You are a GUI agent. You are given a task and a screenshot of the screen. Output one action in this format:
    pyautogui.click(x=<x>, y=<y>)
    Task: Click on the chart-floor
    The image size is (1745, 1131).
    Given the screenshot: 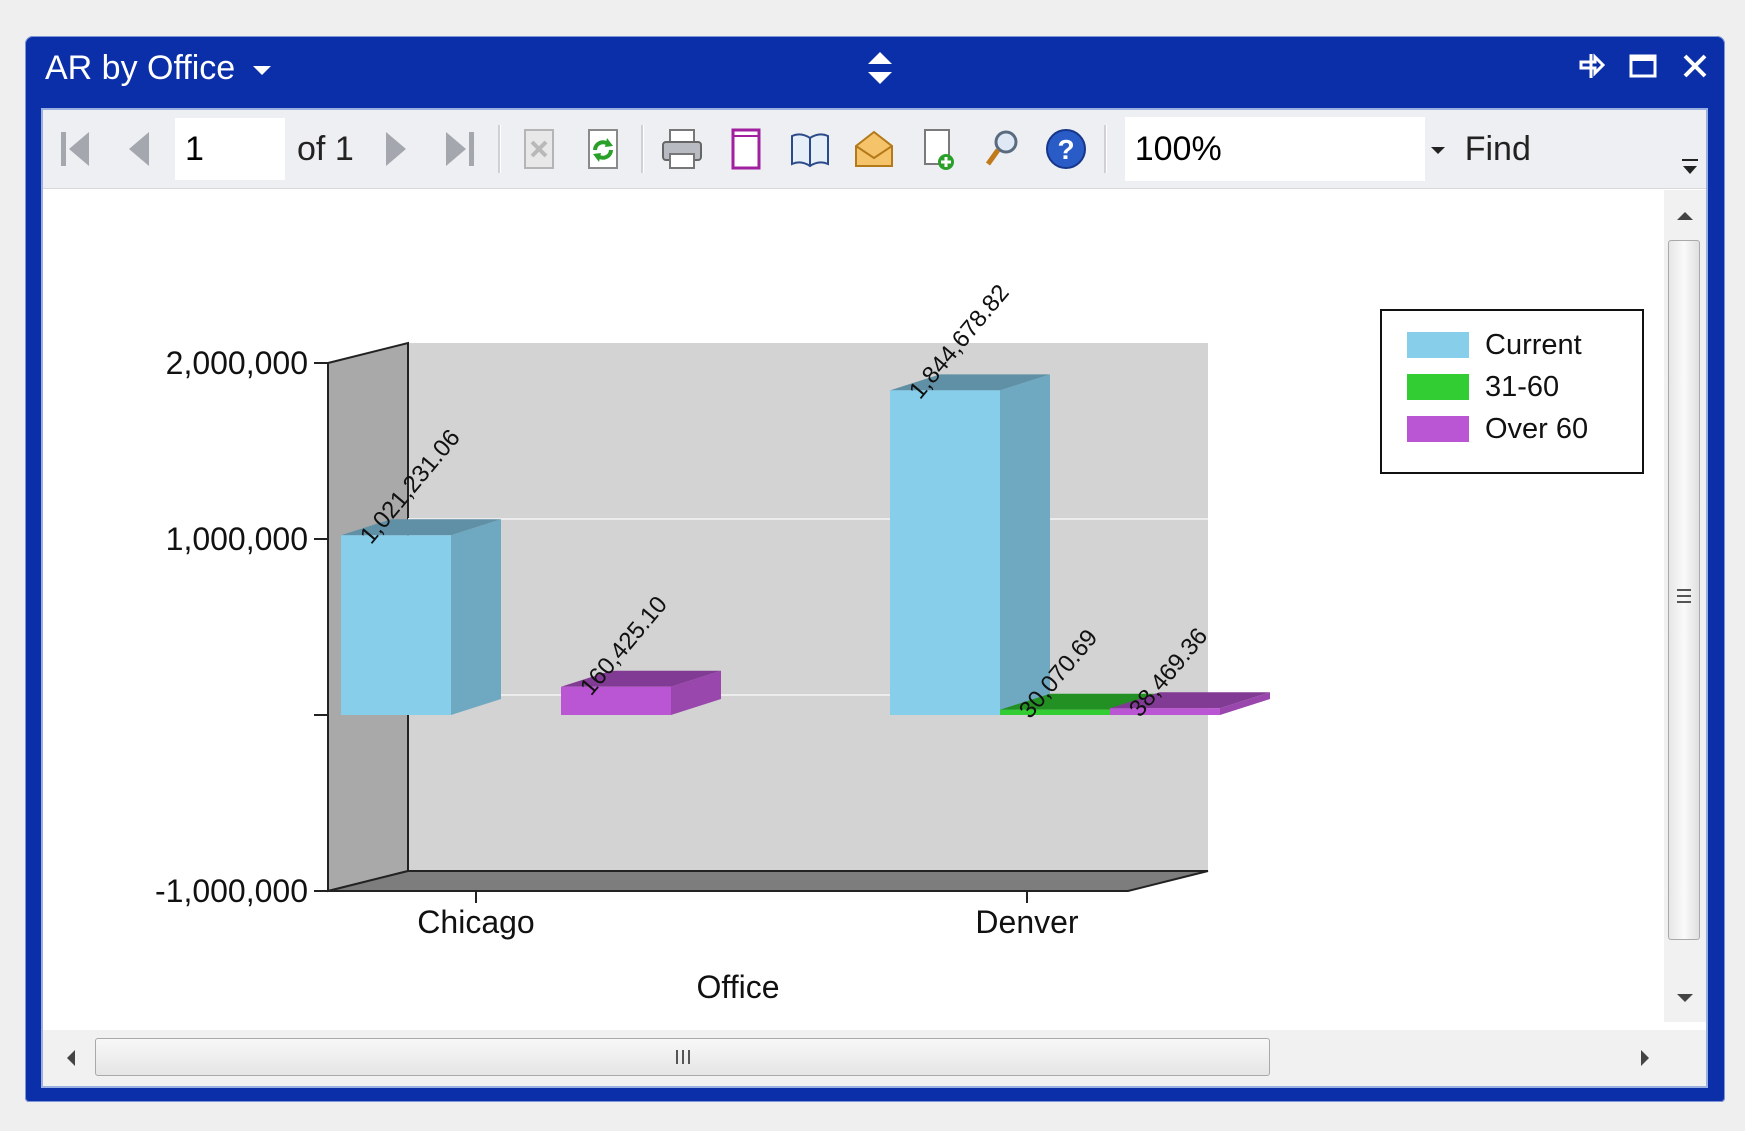 What is the action you would take?
    pyautogui.click(x=768, y=881)
    